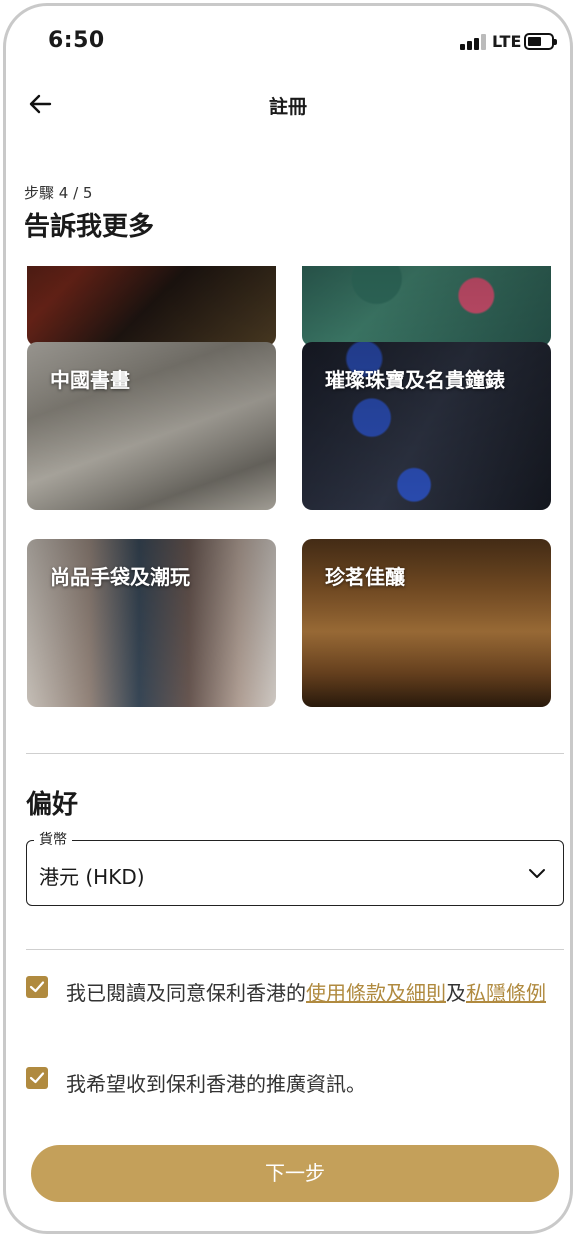 The height and width of the screenshot is (1237, 576). I want to click on category-tile-chinese-painting: 中國書畫, so click(151, 426).